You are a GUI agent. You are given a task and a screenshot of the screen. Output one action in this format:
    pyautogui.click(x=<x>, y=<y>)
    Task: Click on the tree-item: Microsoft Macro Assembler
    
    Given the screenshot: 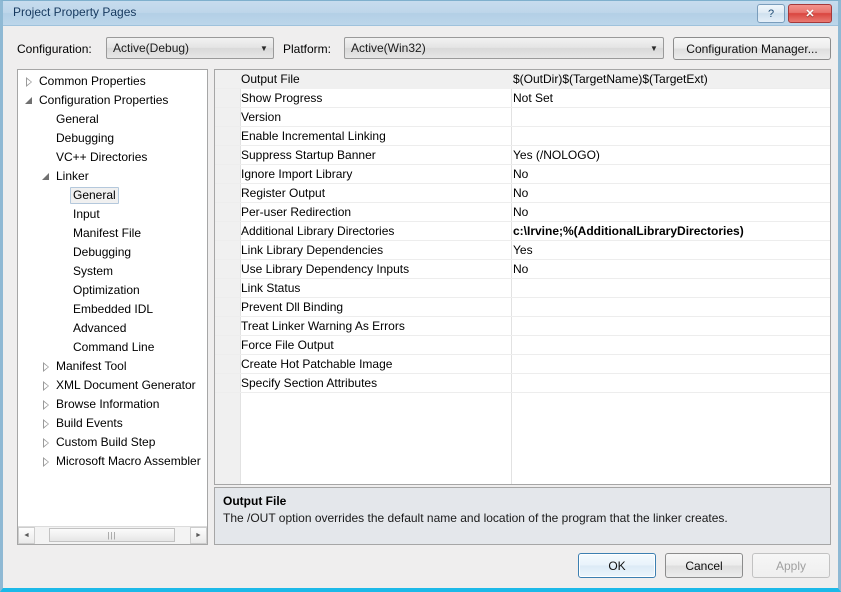 What is the action you would take?
    pyautogui.click(x=112, y=461)
    